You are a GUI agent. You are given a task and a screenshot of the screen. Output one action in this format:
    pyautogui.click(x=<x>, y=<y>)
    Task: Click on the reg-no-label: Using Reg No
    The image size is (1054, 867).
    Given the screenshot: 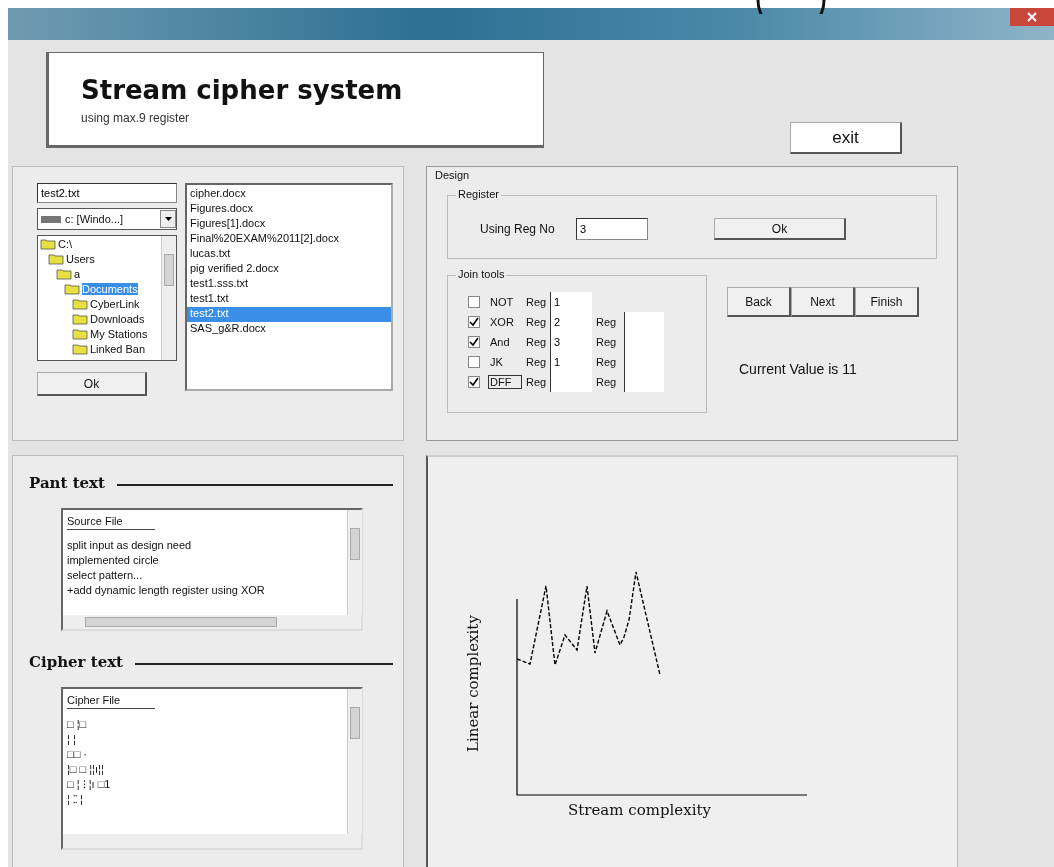 What is the action you would take?
    pyautogui.click(x=518, y=229)
    